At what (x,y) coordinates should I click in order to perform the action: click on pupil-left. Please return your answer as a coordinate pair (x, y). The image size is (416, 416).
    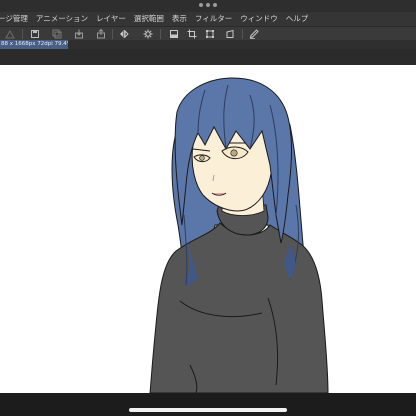
    Looking at the image, I should click on (202, 158).